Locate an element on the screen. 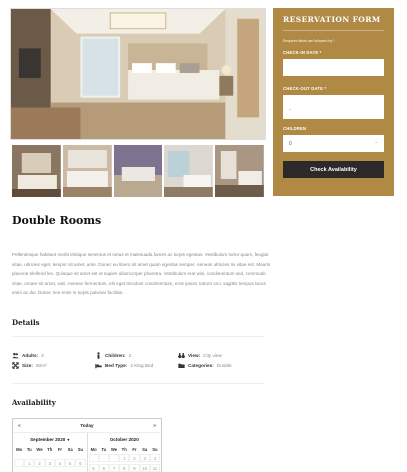 The height and width of the screenshot is (472, 407). month-label-october: October 2020 is located at coordinates (125, 439).